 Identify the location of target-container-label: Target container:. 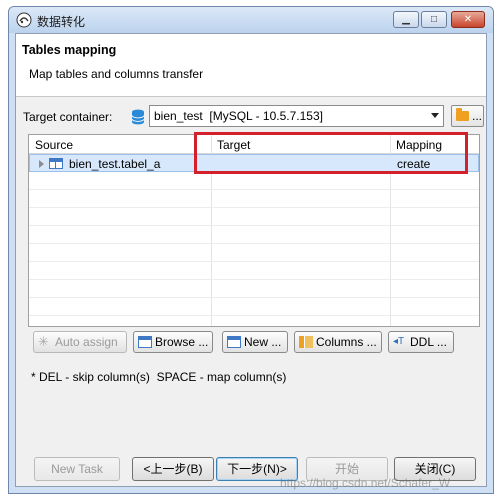
(68, 117).